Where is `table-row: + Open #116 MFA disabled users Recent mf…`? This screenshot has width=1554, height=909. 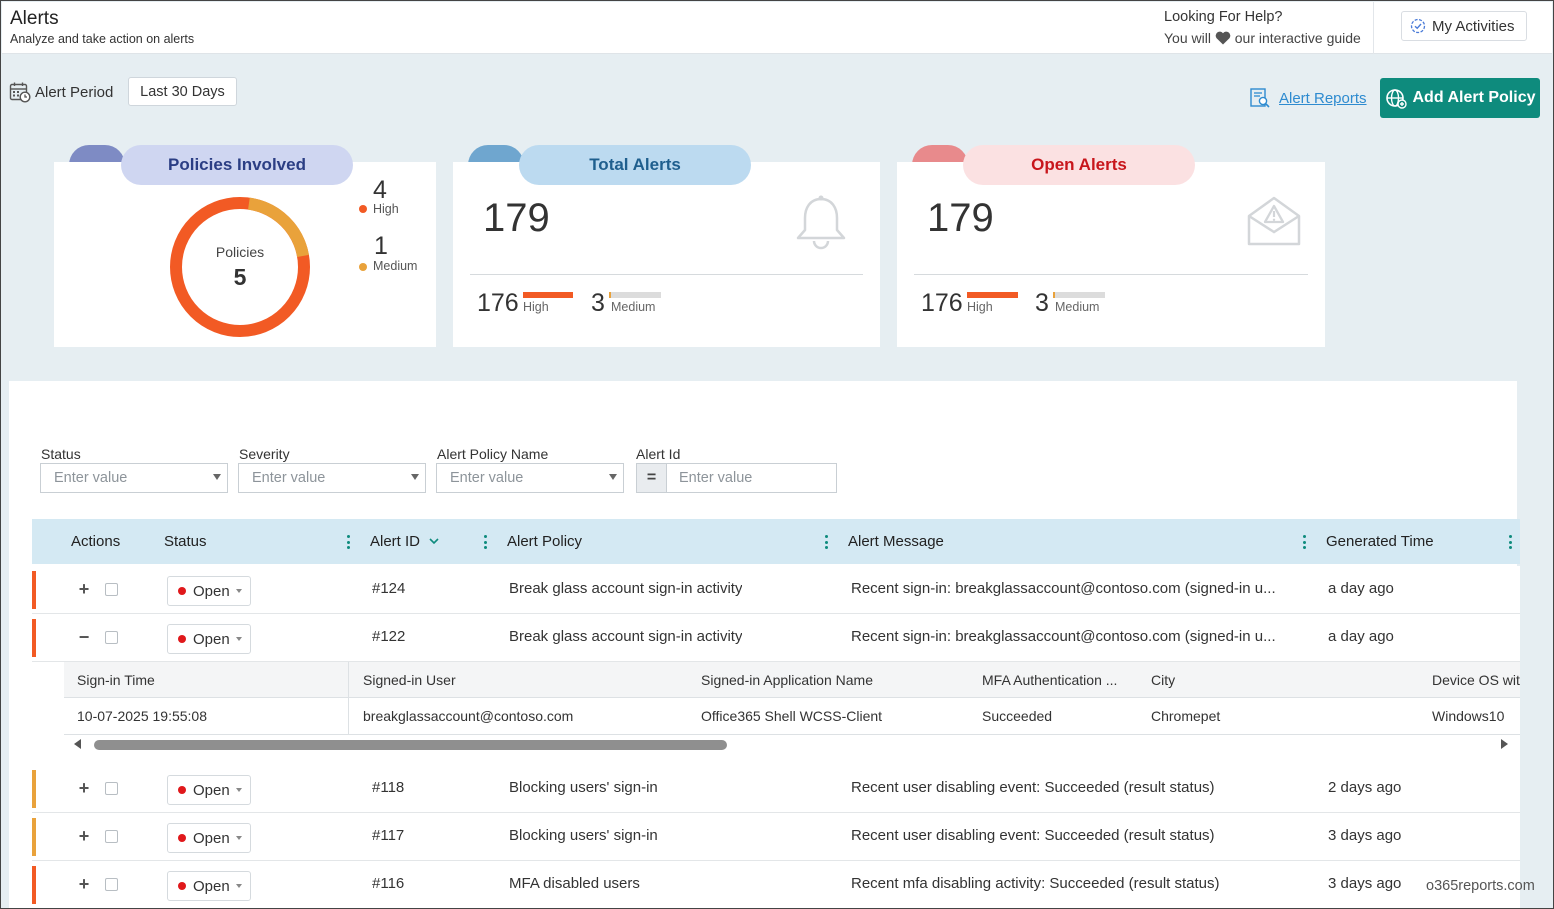 table-row: + Open #116 MFA disabled users Recent mf… is located at coordinates (776, 884).